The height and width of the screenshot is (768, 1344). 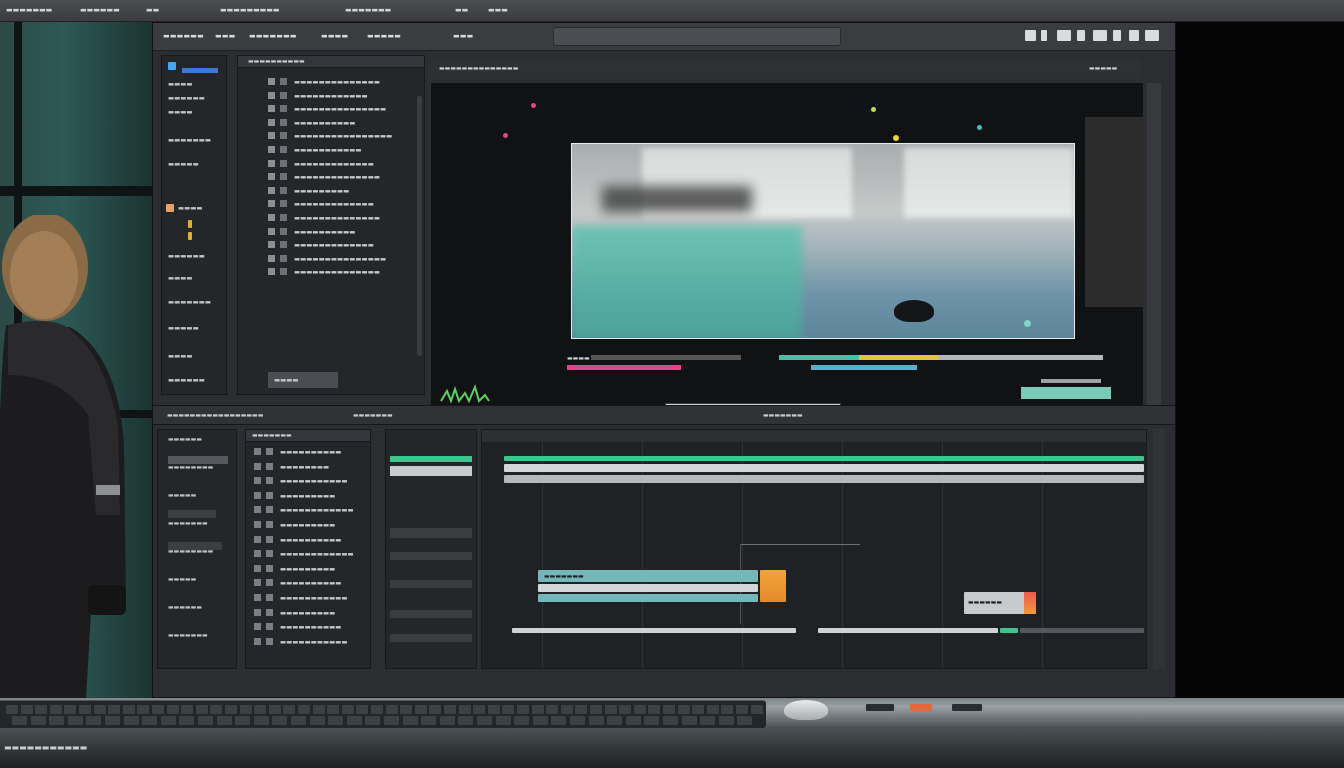 What do you see at coordinates (1103, 68) in the screenshot?
I see `viewer-zoom: ▬▬▬▬▬` at bounding box center [1103, 68].